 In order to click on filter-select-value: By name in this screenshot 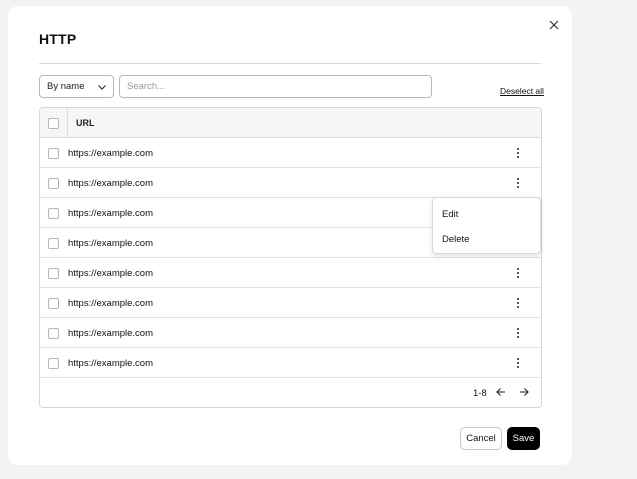, I will do `click(66, 86)`.